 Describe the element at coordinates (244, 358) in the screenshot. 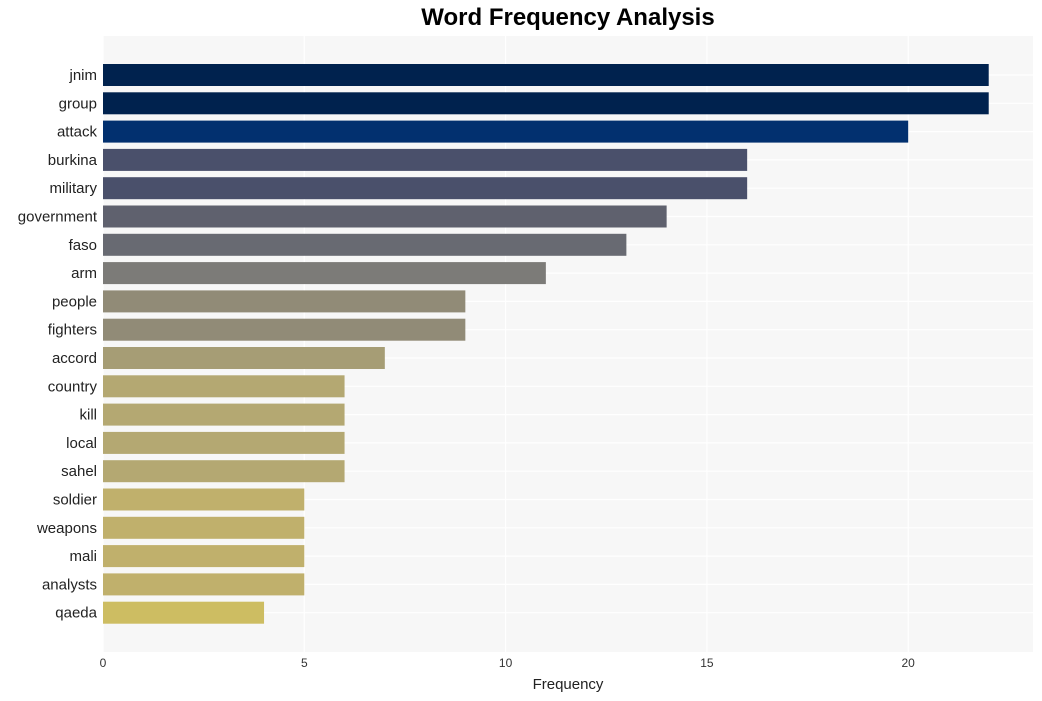

I see `bar-accord` at that location.